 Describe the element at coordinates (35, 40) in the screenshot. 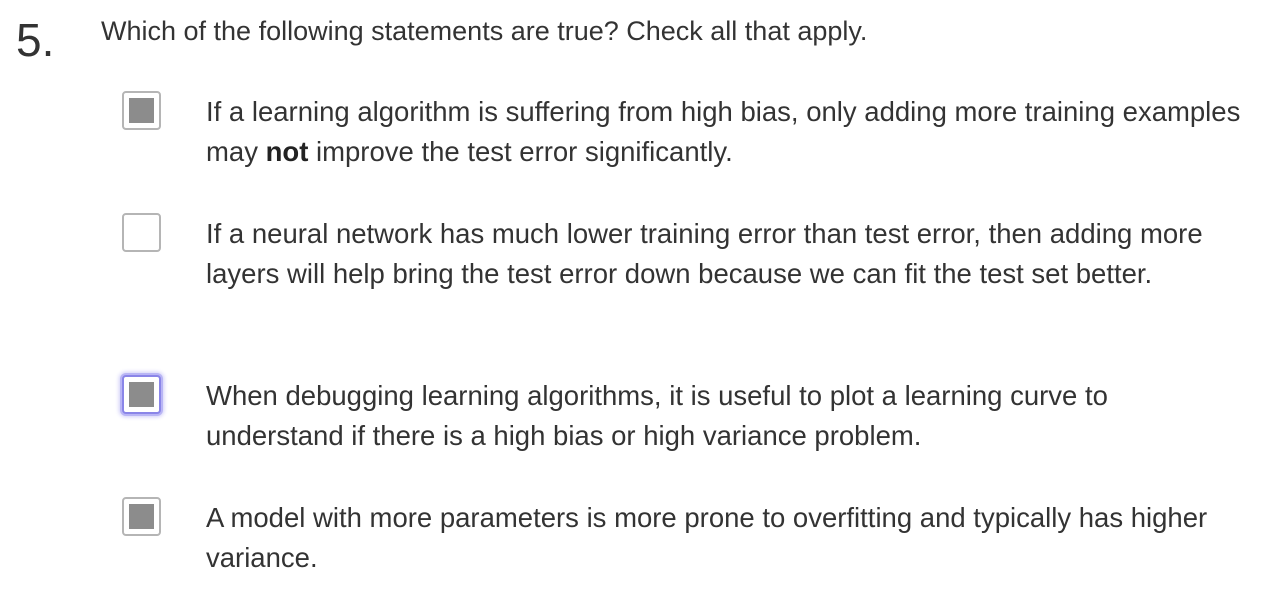

I see `question-number: 5.` at that location.